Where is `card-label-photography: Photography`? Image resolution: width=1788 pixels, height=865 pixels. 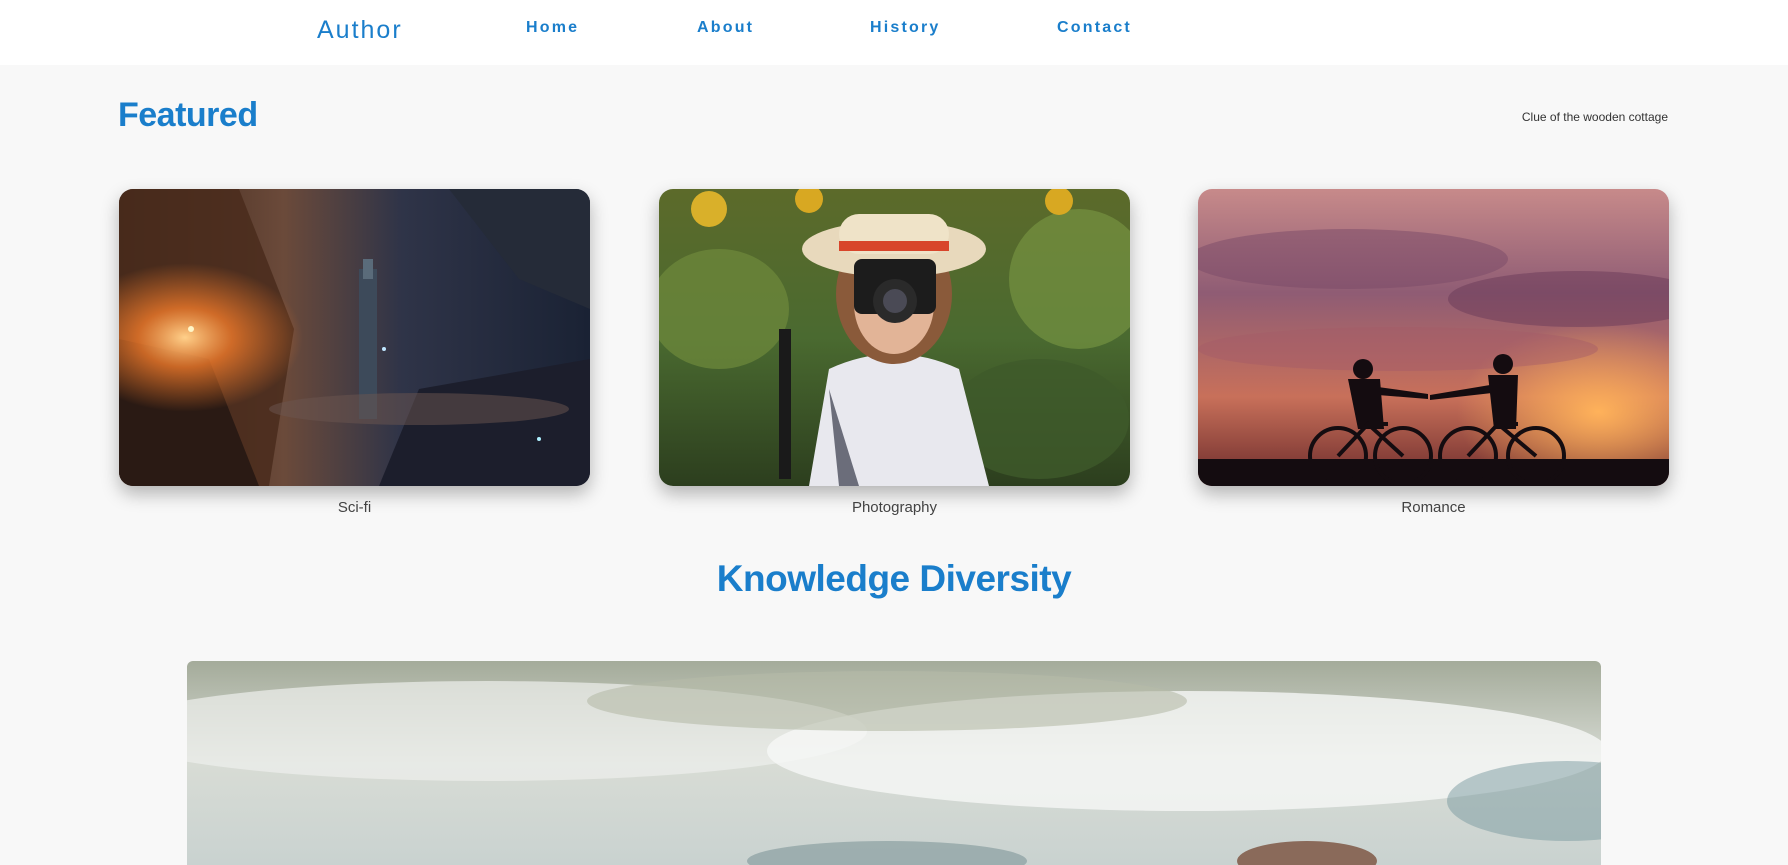 card-label-photography: Photography is located at coordinates (894, 507).